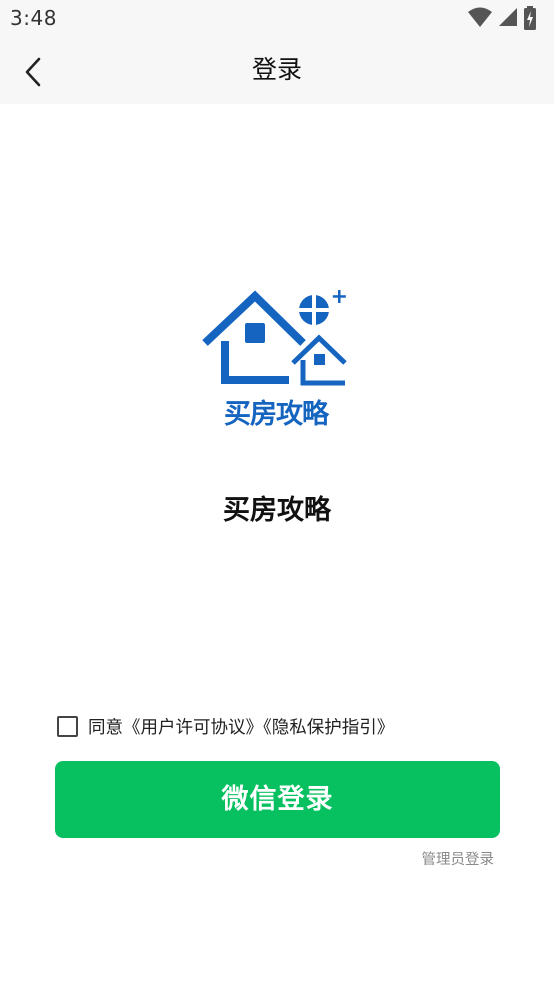  I want to click on svg-text: 买房攻略, so click(277, 413).